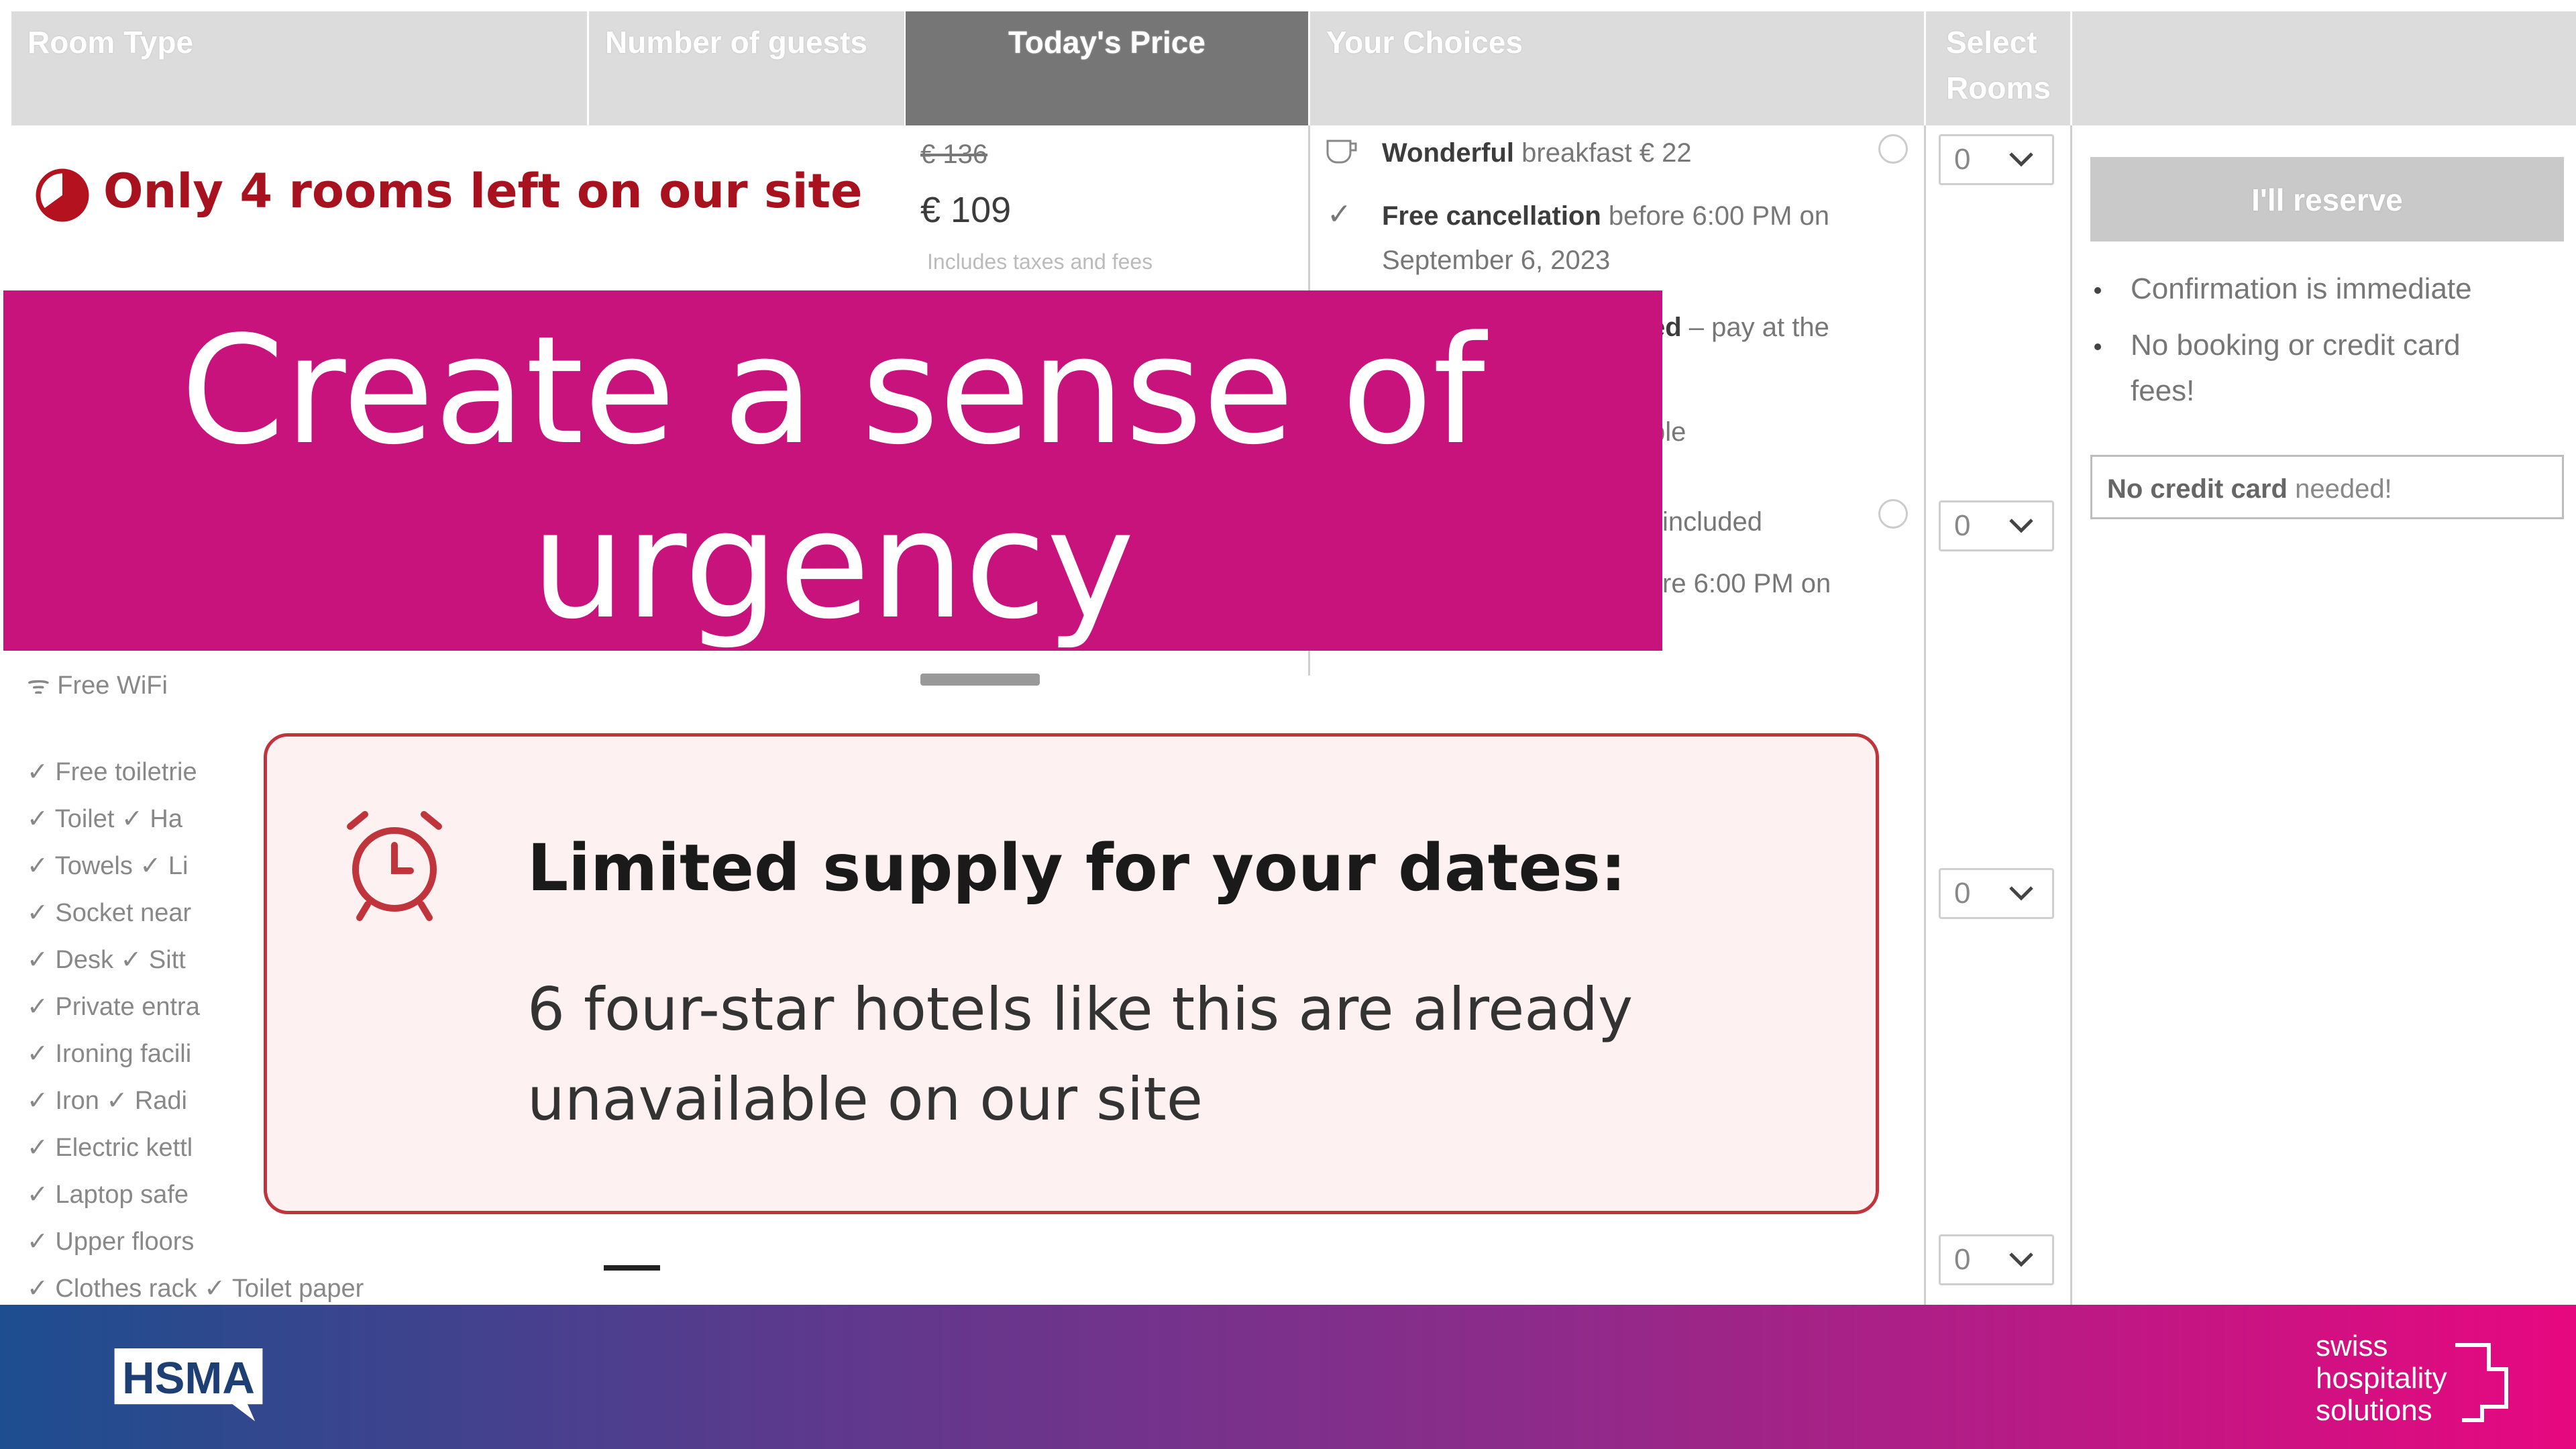 The image size is (2576, 1449). I want to click on partner-logo-text: swiss hospitality solutions, so click(2381, 1378).